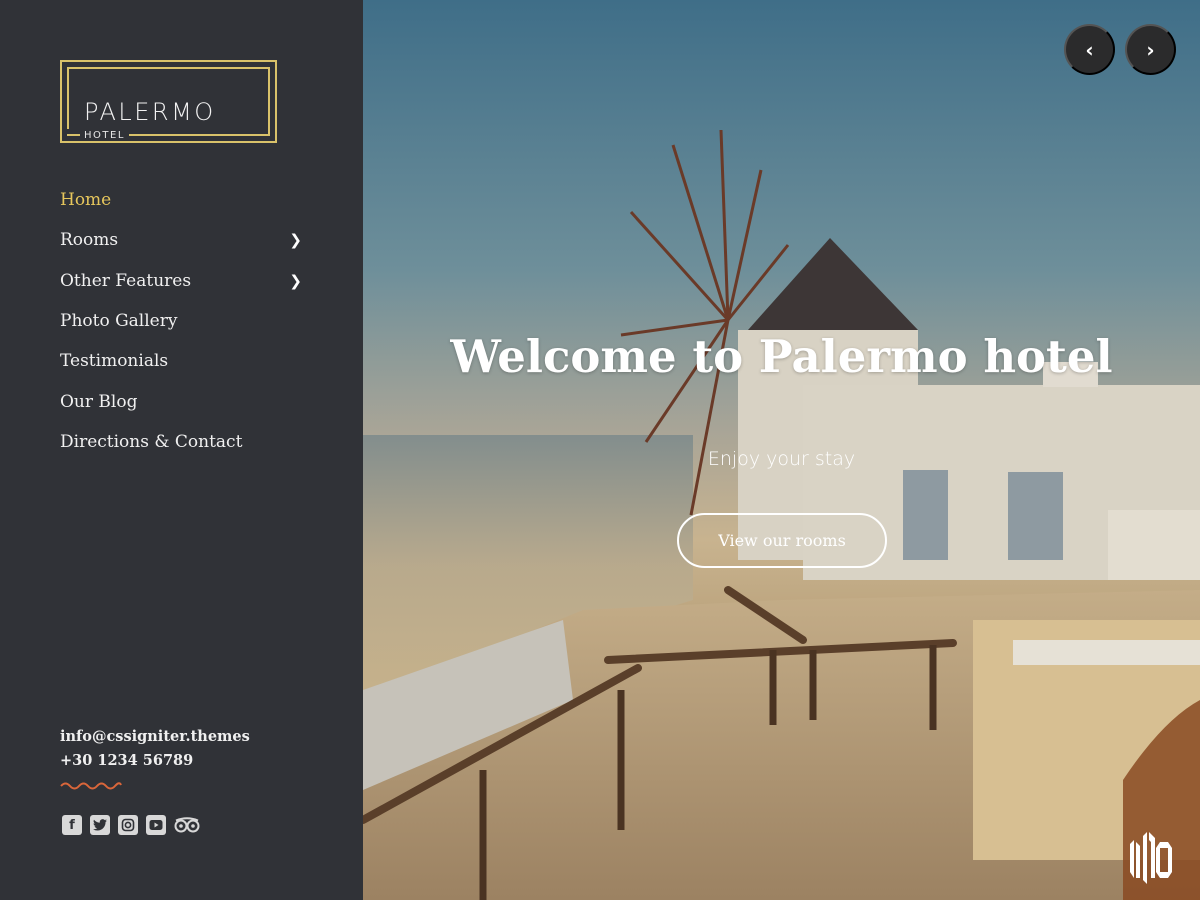  Describe the element at coordinates (68, 98) in the screenshot. I see `logo-frame-edge` at that location.